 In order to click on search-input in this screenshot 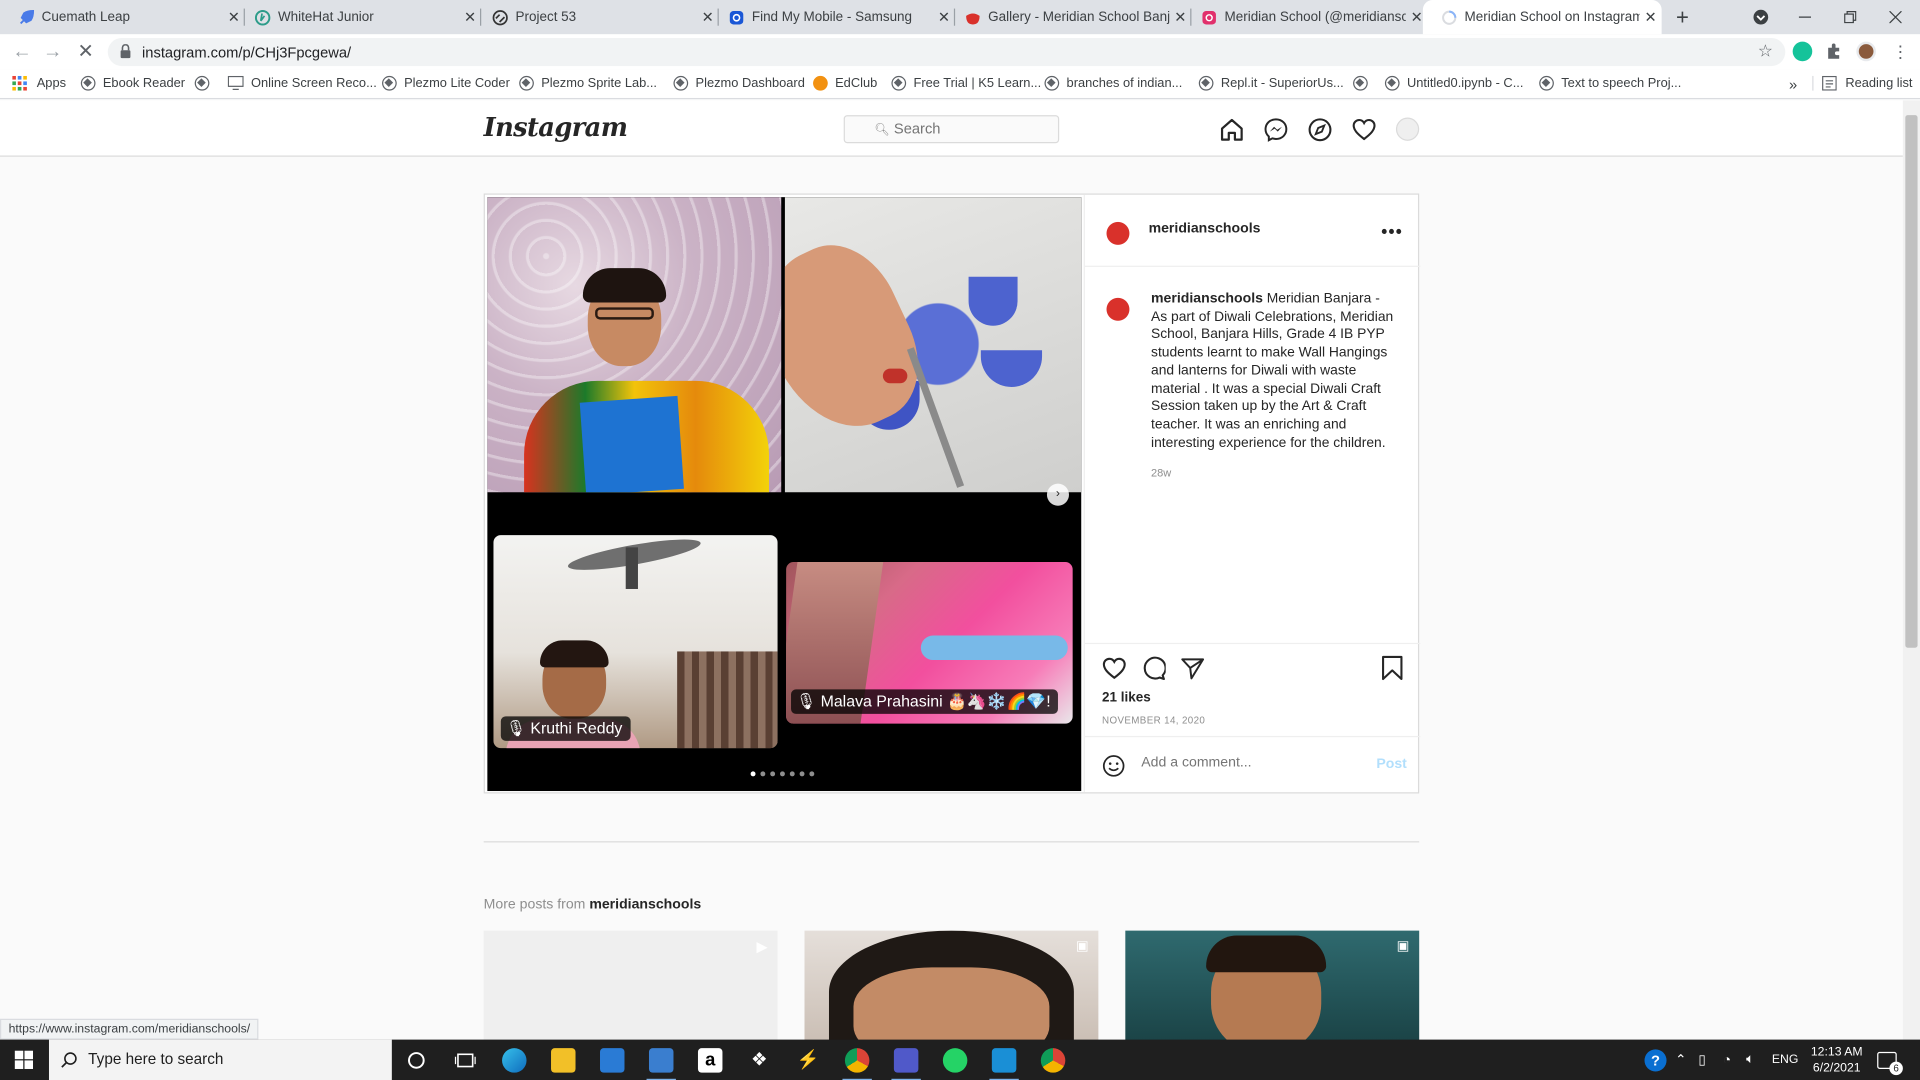, I will do `click(961, 129)`.